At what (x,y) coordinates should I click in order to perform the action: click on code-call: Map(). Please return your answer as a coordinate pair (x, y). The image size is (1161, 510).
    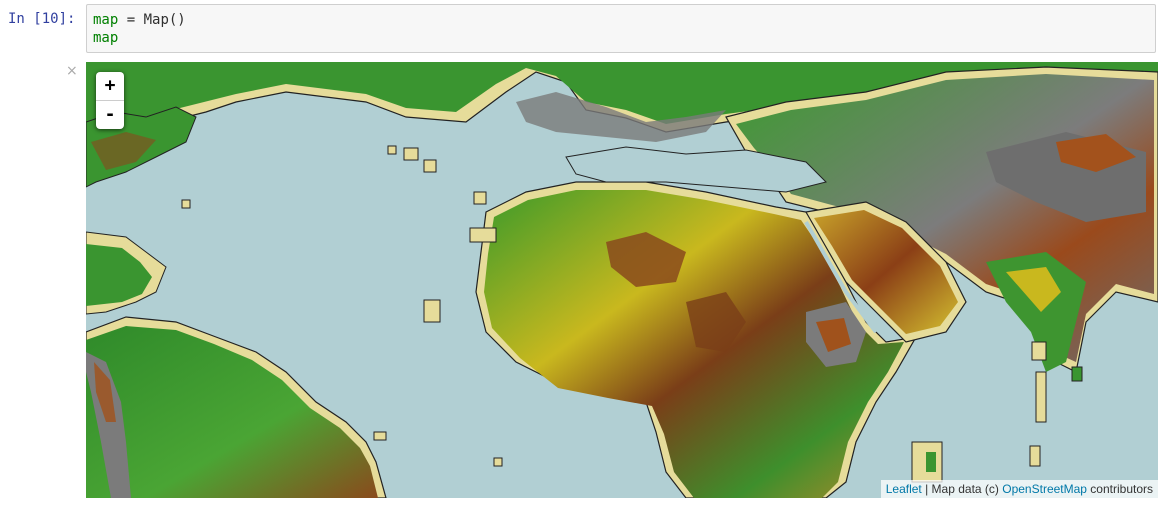
    Looking at the image, I should click on (164, 20).